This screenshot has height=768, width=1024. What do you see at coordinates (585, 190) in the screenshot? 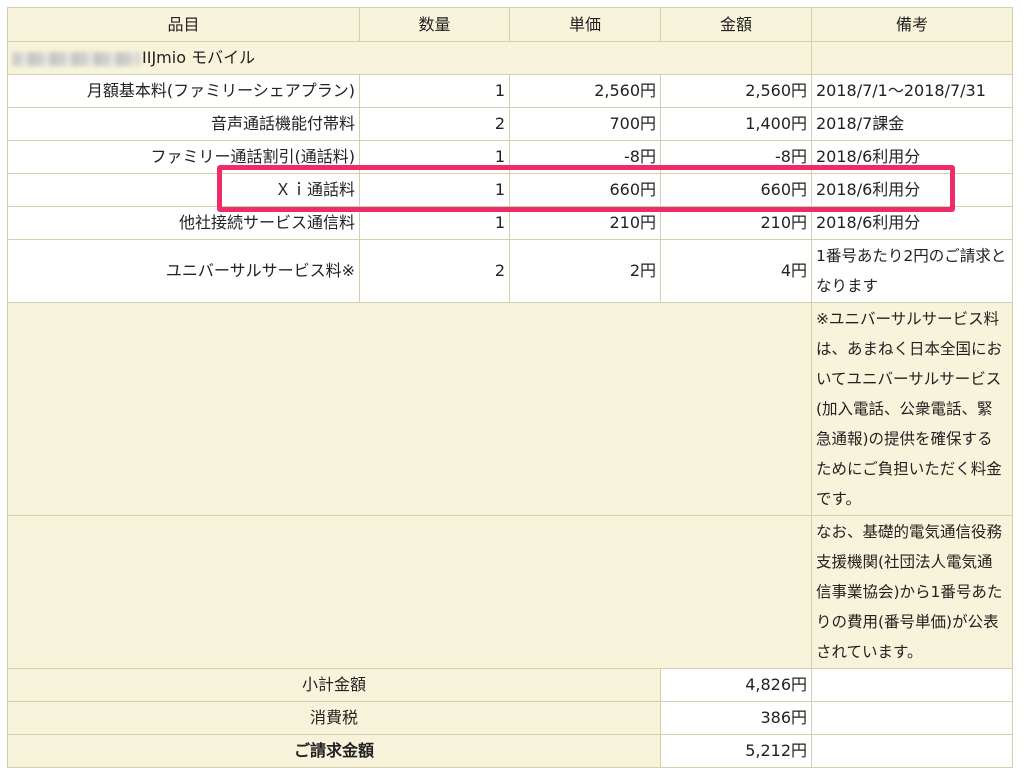
I see `row-unit-price: 660円` at bounding box center [585, 190].